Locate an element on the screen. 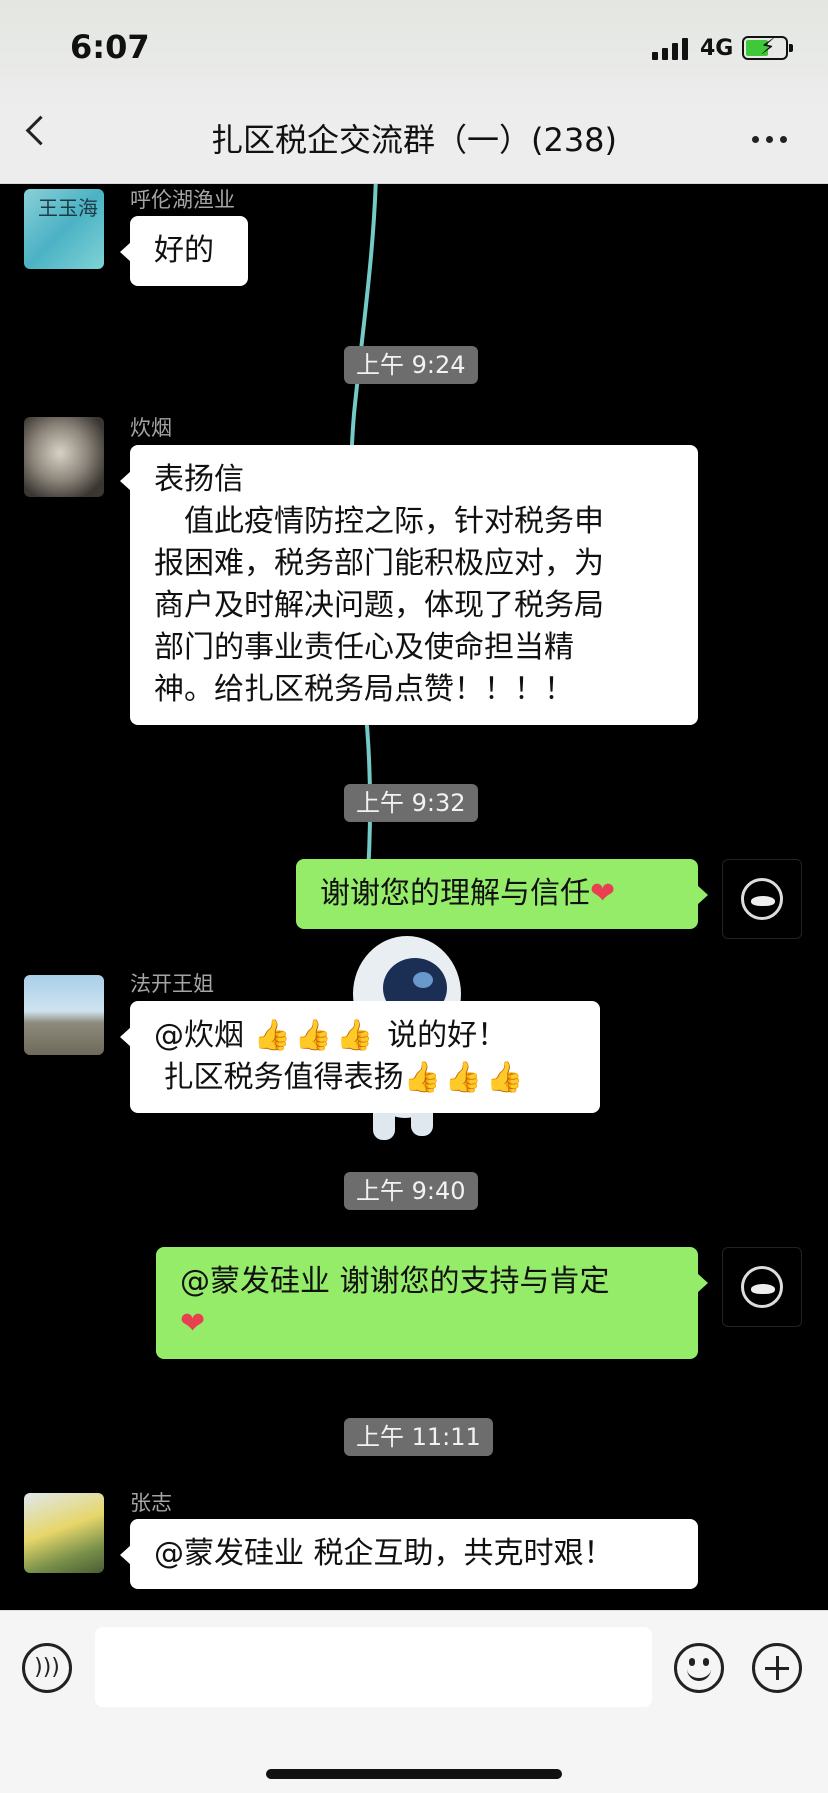  more-icon is located at coordinates (769, 139).